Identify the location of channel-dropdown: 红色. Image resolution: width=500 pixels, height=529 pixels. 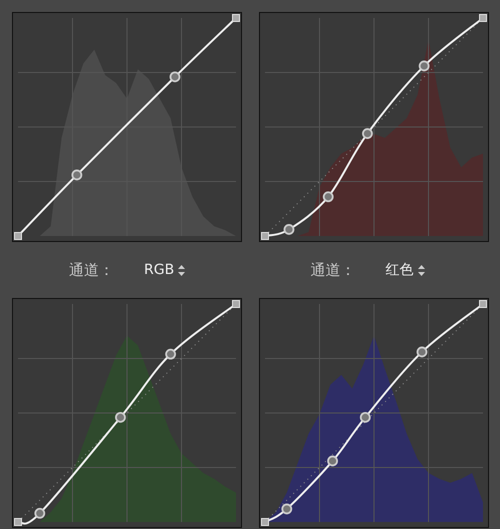
(405, 270).